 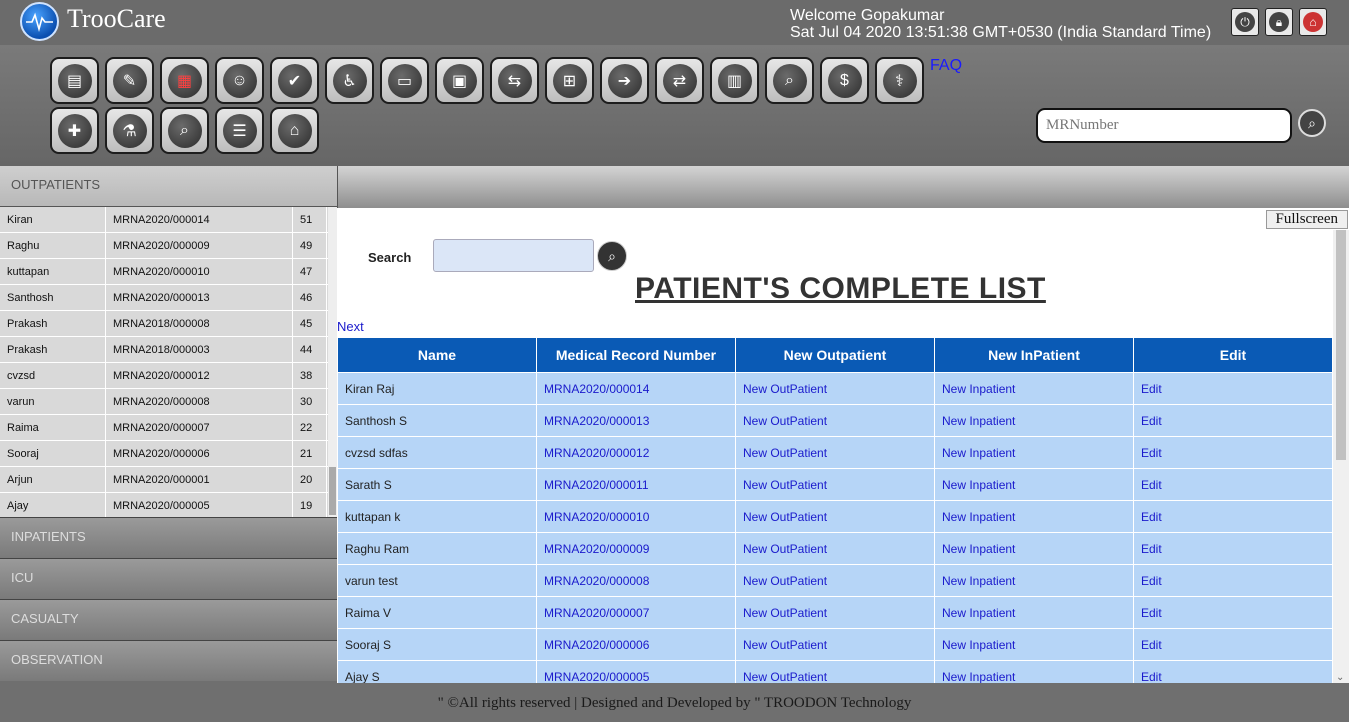 I want to click on bed-patient-icon: ▭, so click(x=404, y=80).